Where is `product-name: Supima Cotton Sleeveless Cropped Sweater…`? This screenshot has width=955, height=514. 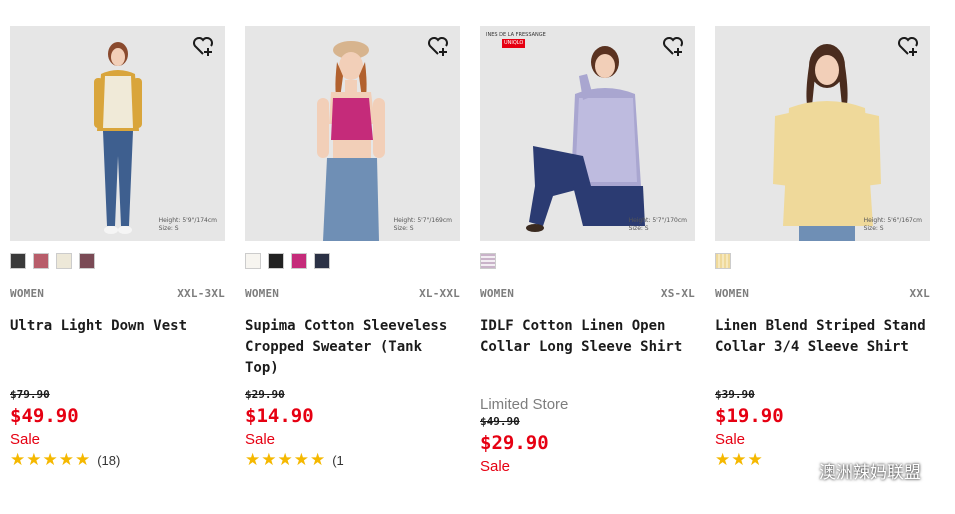
product-name: Supima Cotton Sleeveless Cropped Sweater… is located at coordinates (352, 346).